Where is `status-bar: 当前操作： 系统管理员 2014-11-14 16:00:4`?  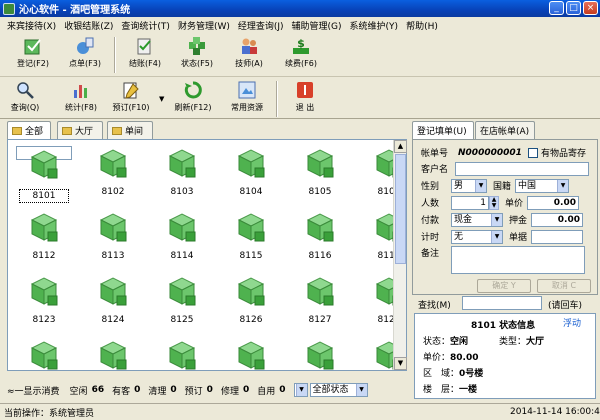
status-bar: 当前操作： 系统管理员 2014-11-14 16:00:4 is located at coordinates (300, 411).